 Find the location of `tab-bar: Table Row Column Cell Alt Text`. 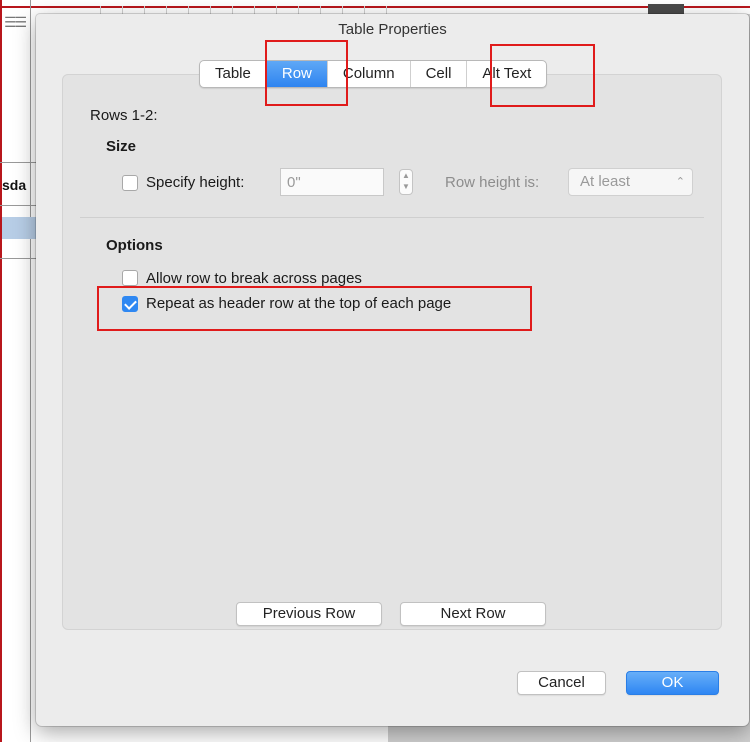

tab-bar: Table Row Column Cell Alt Text is located at coordinates (373, 74).